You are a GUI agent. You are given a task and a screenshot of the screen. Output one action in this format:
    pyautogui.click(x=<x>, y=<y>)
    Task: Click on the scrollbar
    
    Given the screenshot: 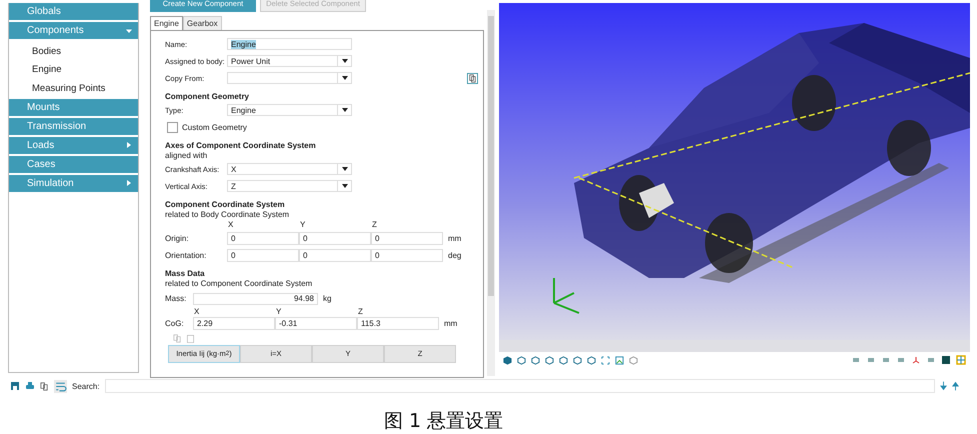 What is the action you would take?
    pyautogui.click(x=491, y=193)
    